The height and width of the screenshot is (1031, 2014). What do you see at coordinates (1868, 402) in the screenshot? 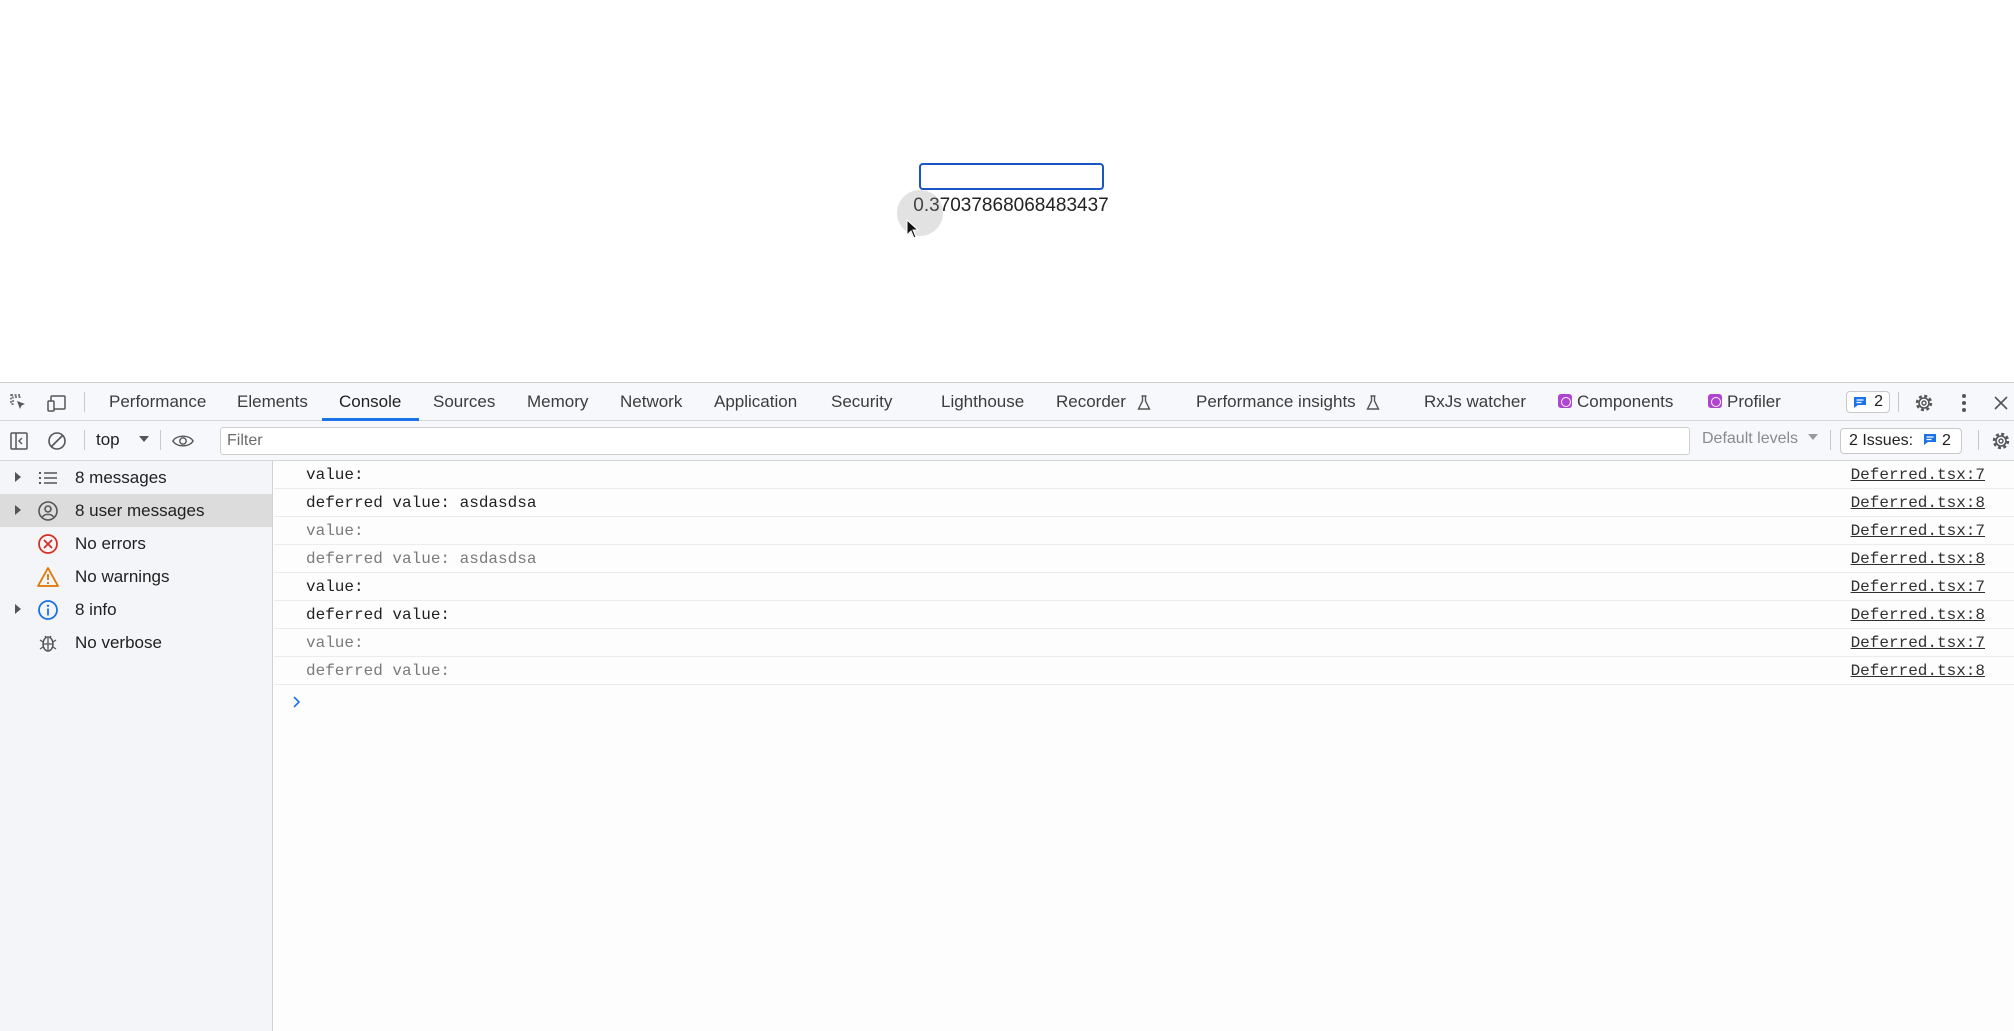
I see `messages-badge: 2` at bounding box center [1868, 402].